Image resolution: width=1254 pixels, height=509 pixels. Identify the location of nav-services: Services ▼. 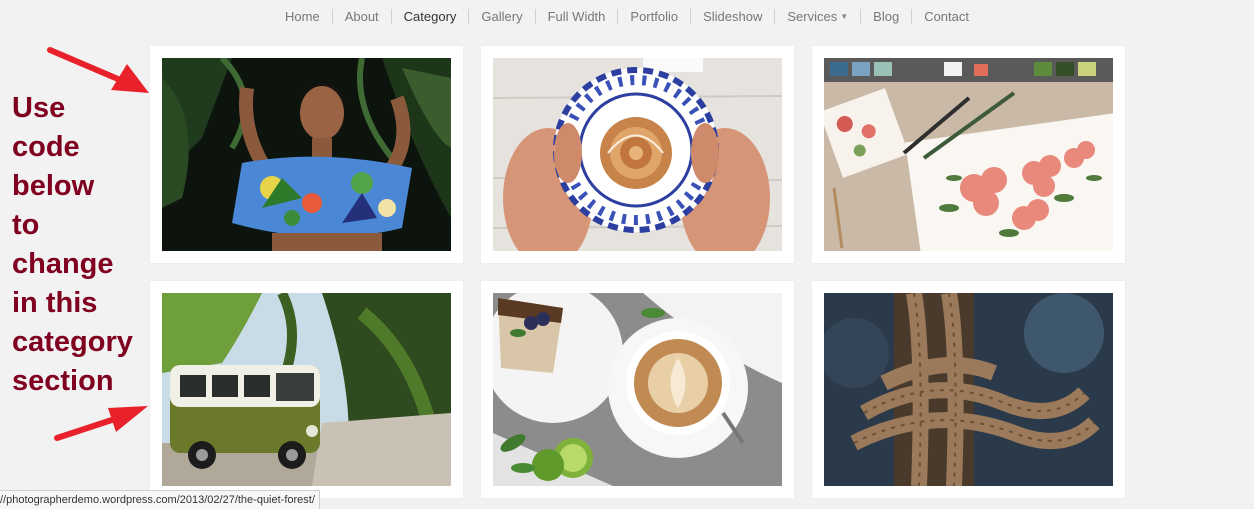
(817, 16).